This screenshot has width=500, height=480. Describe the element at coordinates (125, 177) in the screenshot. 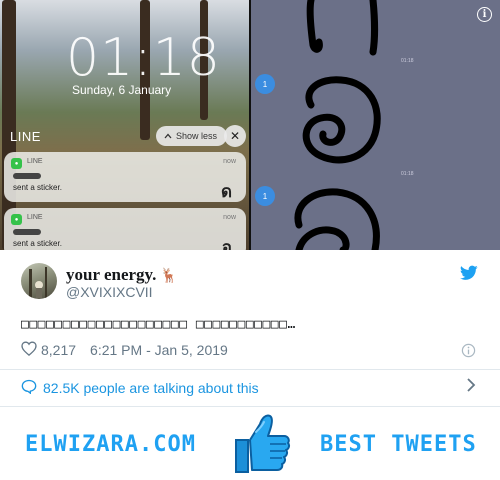

I see `notification-card-1: ● LINE now sent a sticker. ด` at that location.